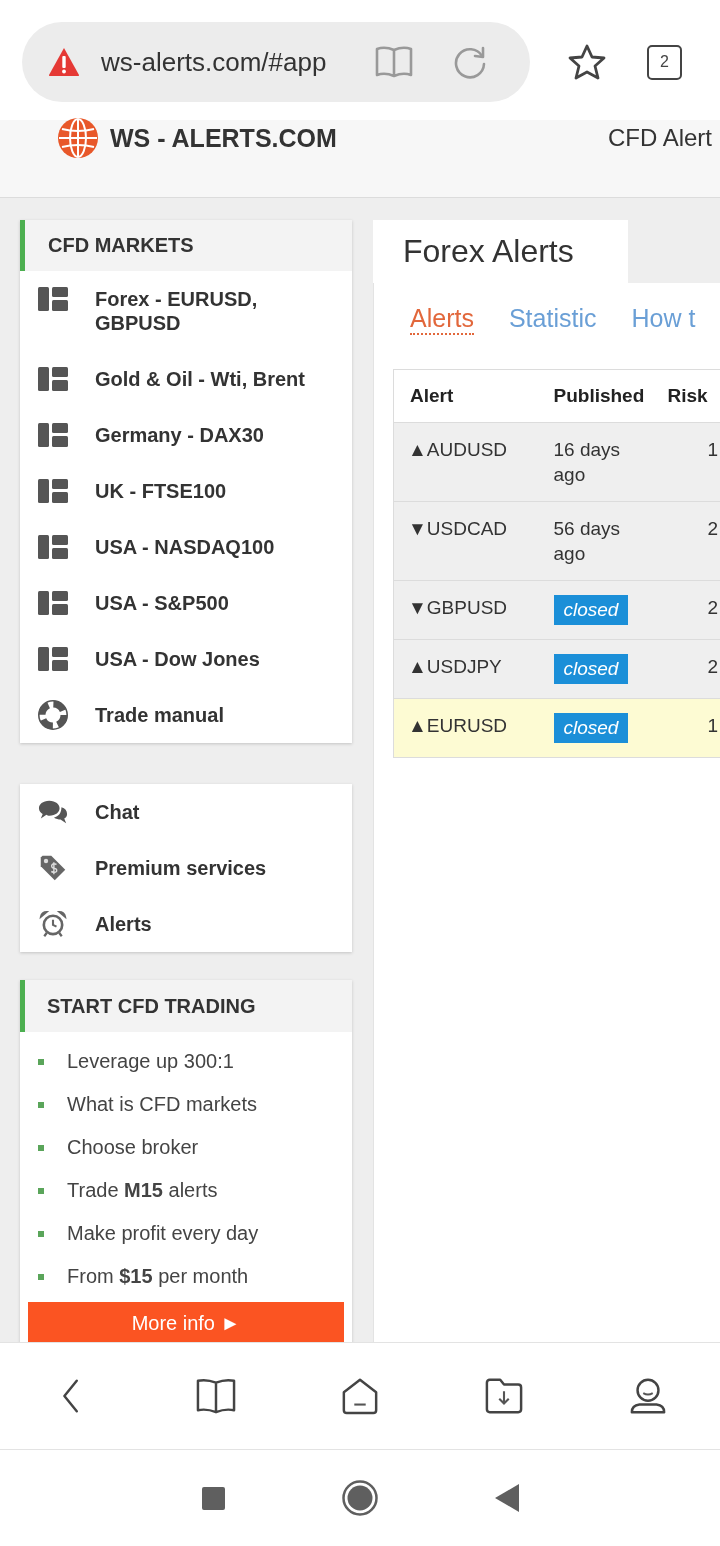  I want to click on market-link: Germany - DAX30, so click(186, 435).